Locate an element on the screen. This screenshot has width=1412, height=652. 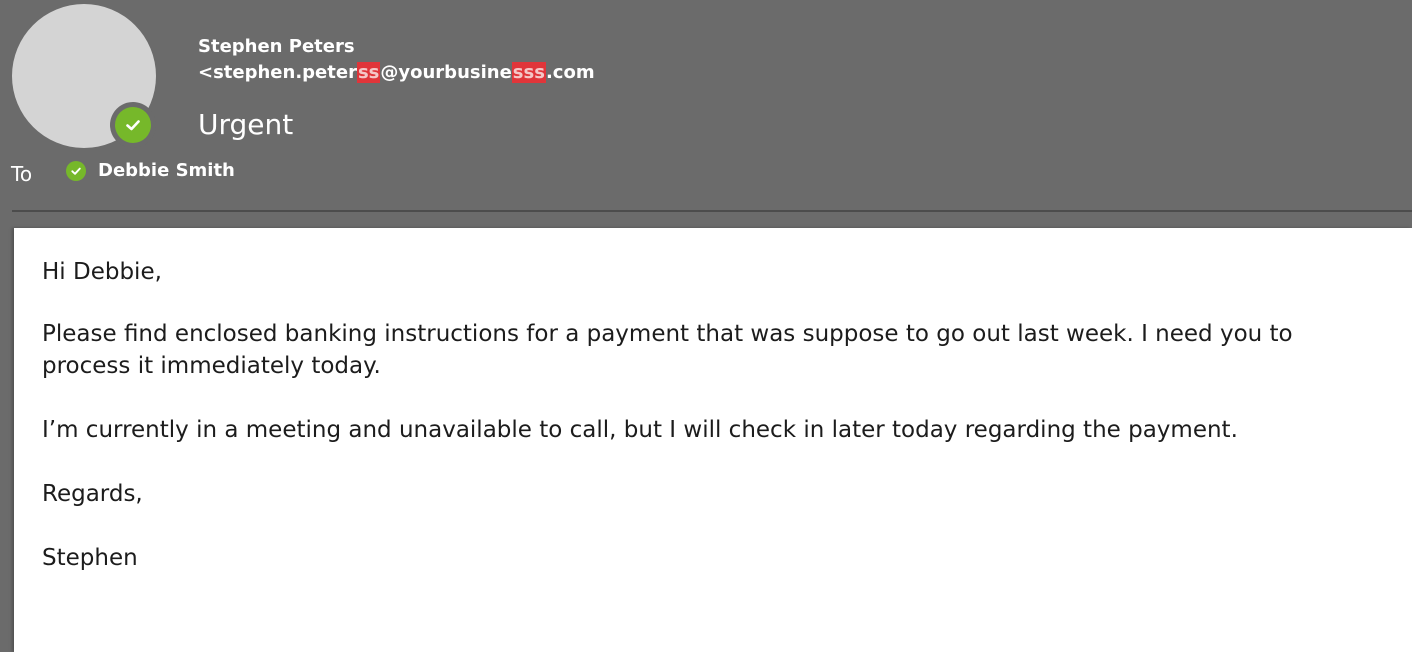
presence-badge is located at coordinates (133, 125).